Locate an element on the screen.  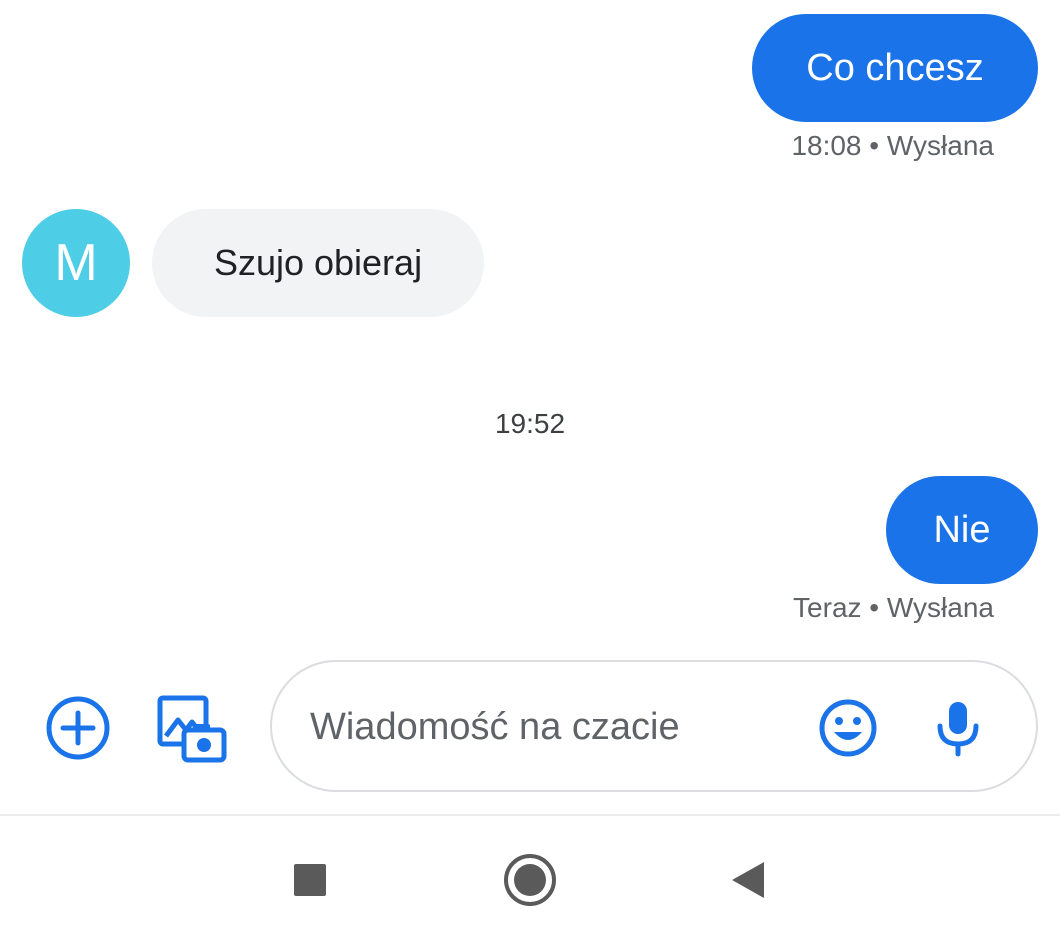
divider is located at coordinates (530, 815).